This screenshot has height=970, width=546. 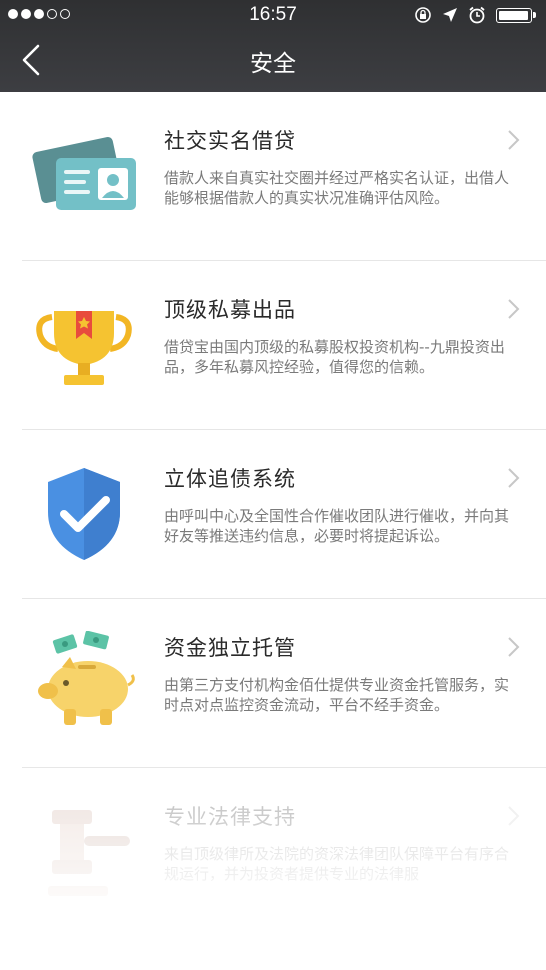 I want to click on location-arrow-icon, so click(x=450, y=15).